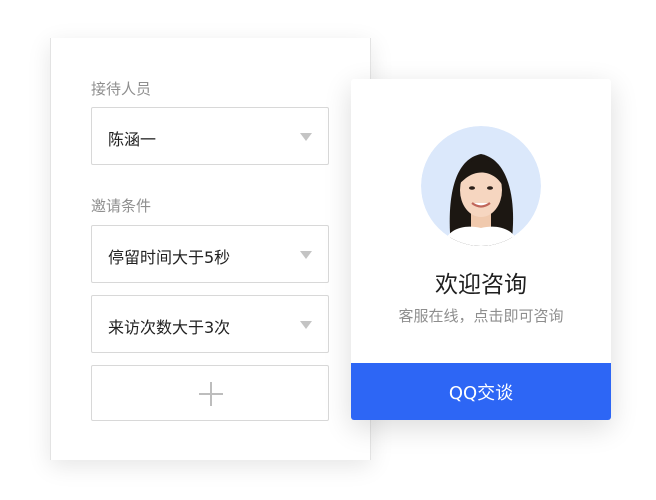  Describe the element at coordinates (481, 285) in the screenshot. I see `card-title: 欢迎咨询` at that location.